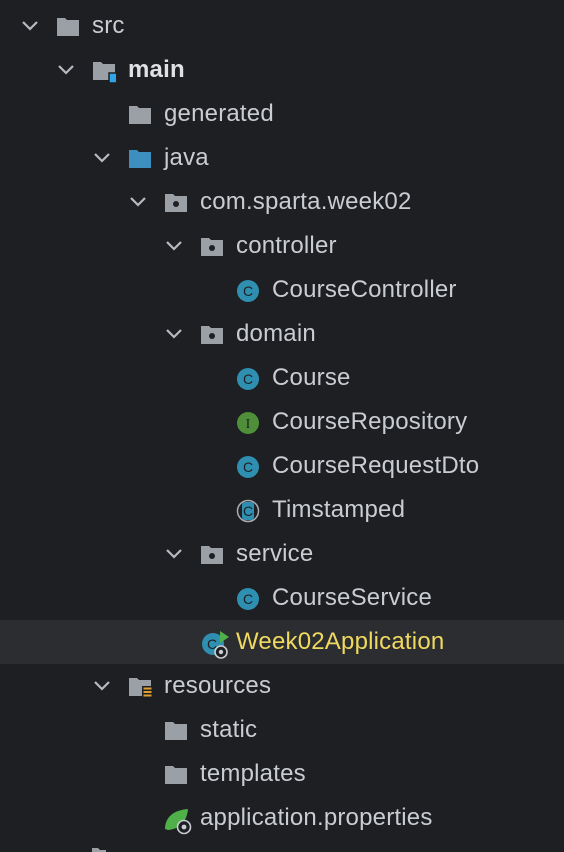 The width and height of the screenshot is (564, 852). I want to click on tree-item-course-request-dto: C CourseRequestDto, so click(282, 466).